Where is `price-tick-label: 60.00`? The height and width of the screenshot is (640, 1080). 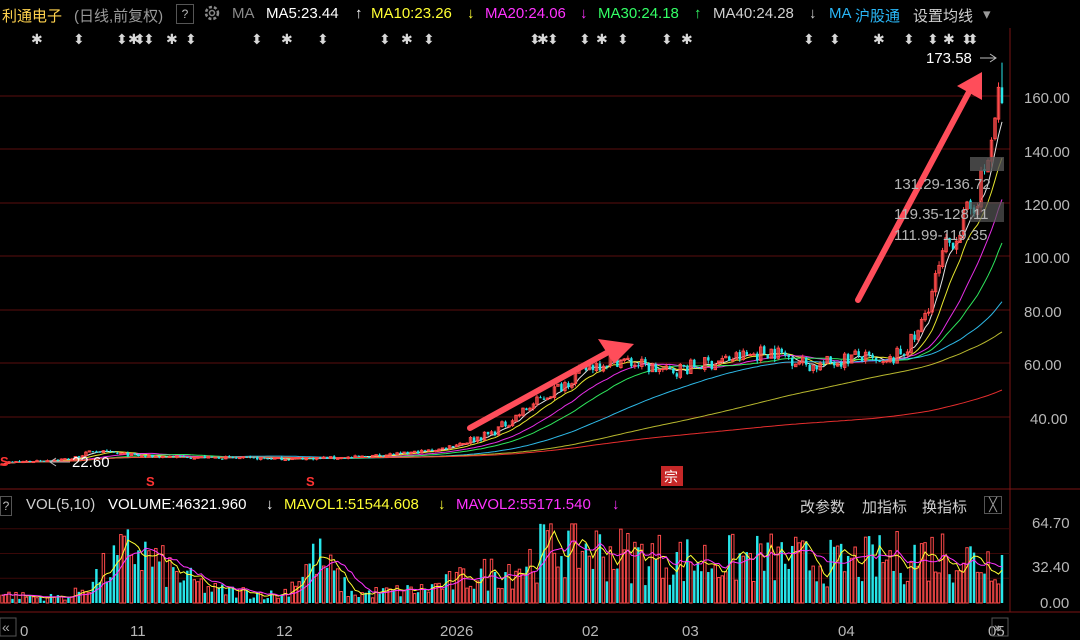
price-tick-label: 60.00 is located at coordinates (1043, 365).